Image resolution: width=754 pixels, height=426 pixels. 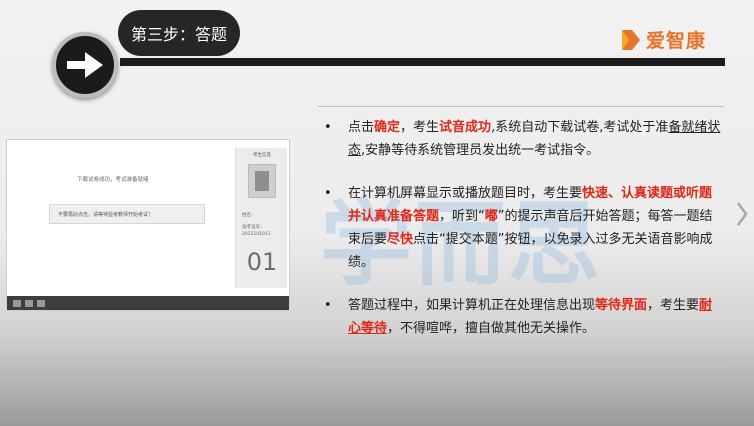 I want to click on seat-number: 01, so click(x=262, y=262).